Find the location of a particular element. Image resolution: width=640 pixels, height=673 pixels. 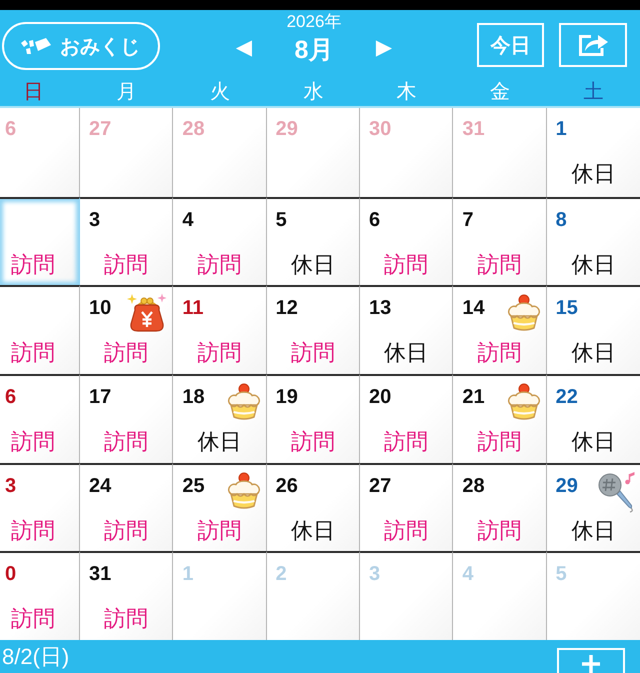

day-cell: 4 訪問 is located at coordinates (220, 241).